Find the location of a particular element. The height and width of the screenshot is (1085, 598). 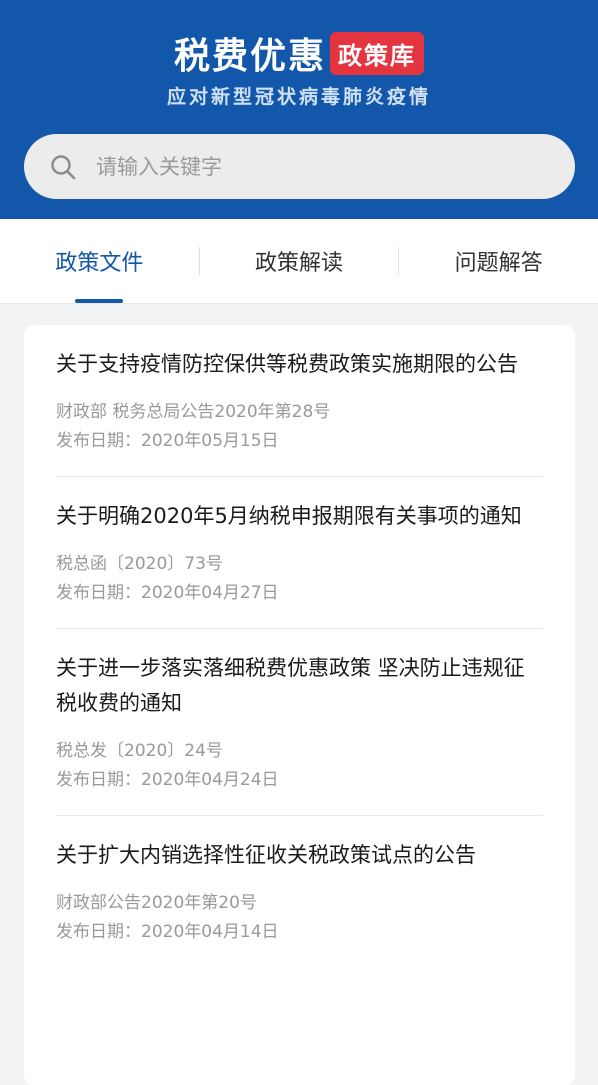

item-title: 关于进一步落实落细税费优惠政策 坚决防止违规征税收费的通知 is located at coordinates (290, 685).